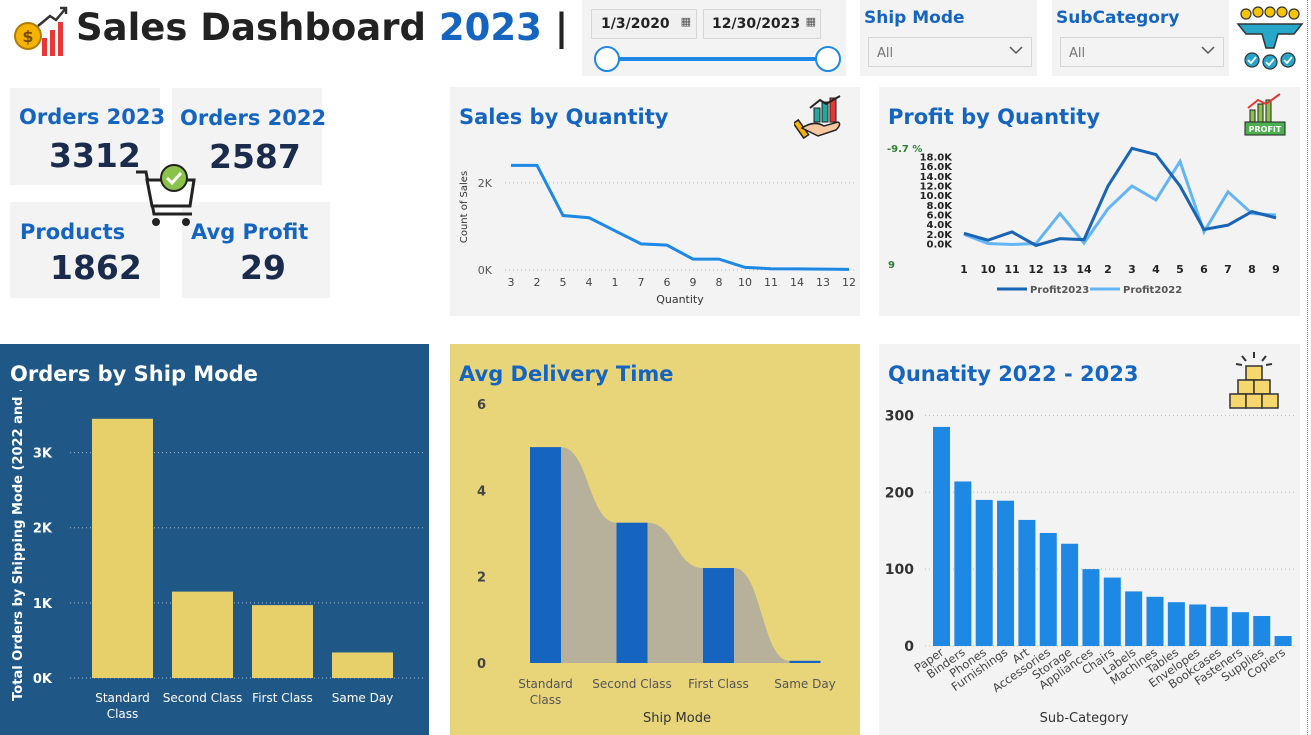  I want to click on bar-fasteners, so click(1240, 629).